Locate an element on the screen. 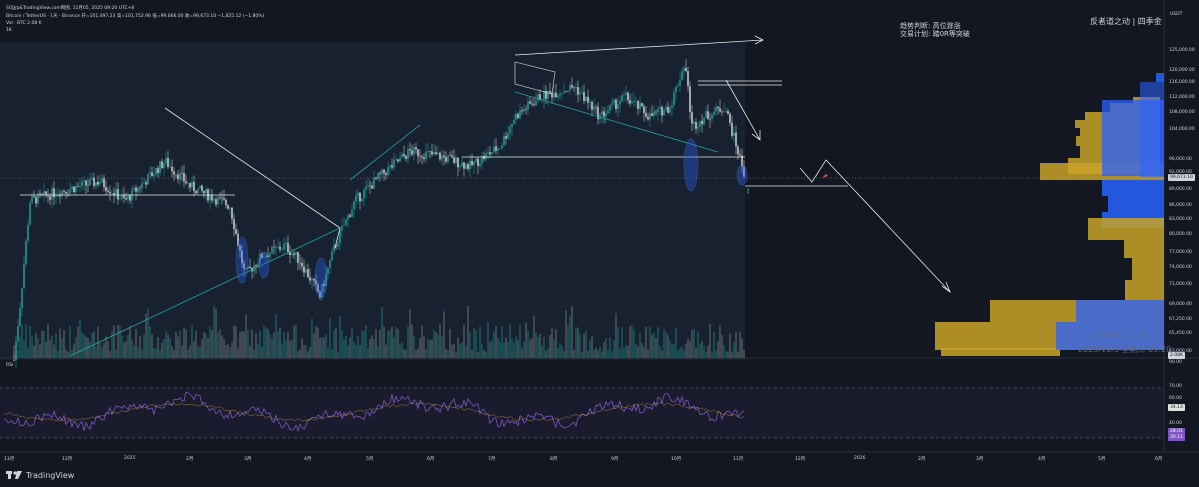  time-tick-label: 12月 is located at coordinates (800, 459).